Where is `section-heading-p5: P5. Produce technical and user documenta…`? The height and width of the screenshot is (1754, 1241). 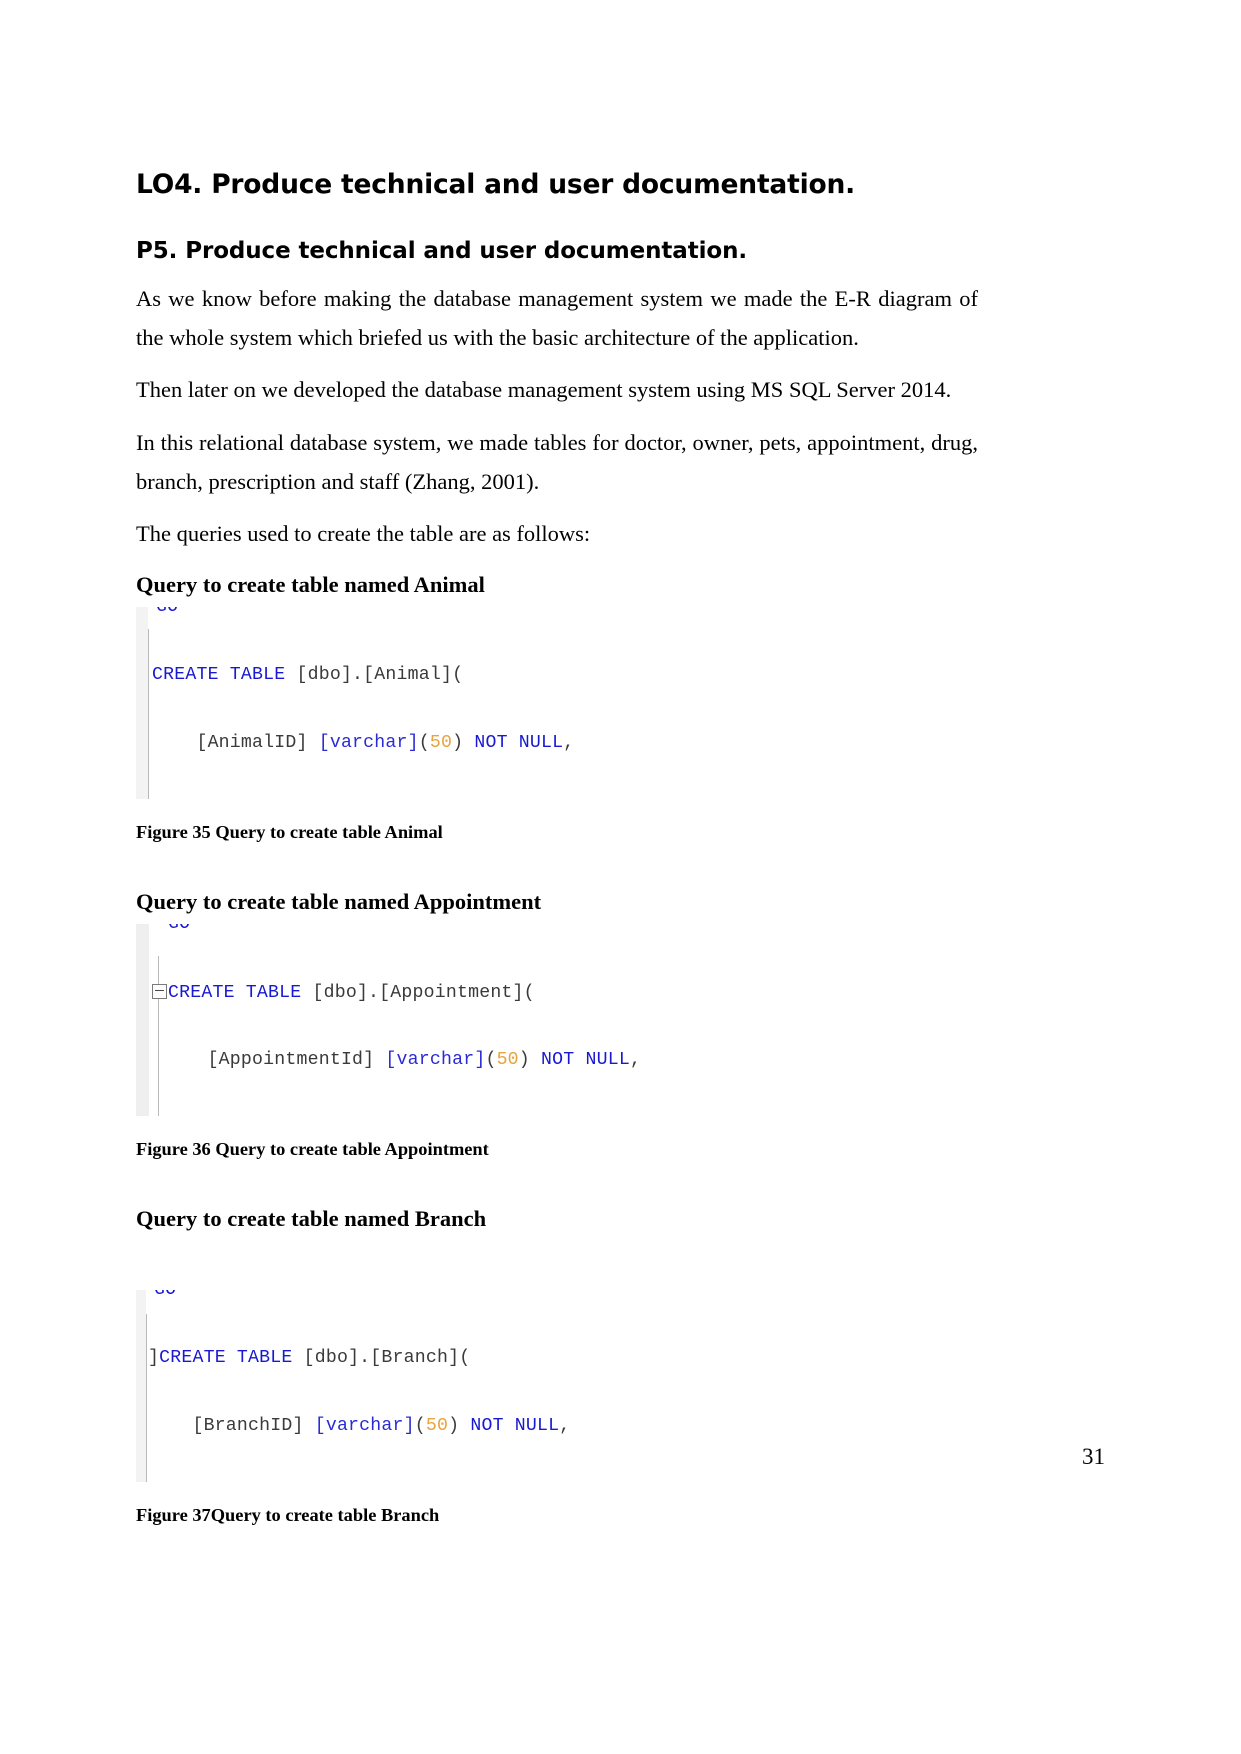
section-heading-p5: P5. Produce technical and user documenta… is located at coordinates (441, 251).